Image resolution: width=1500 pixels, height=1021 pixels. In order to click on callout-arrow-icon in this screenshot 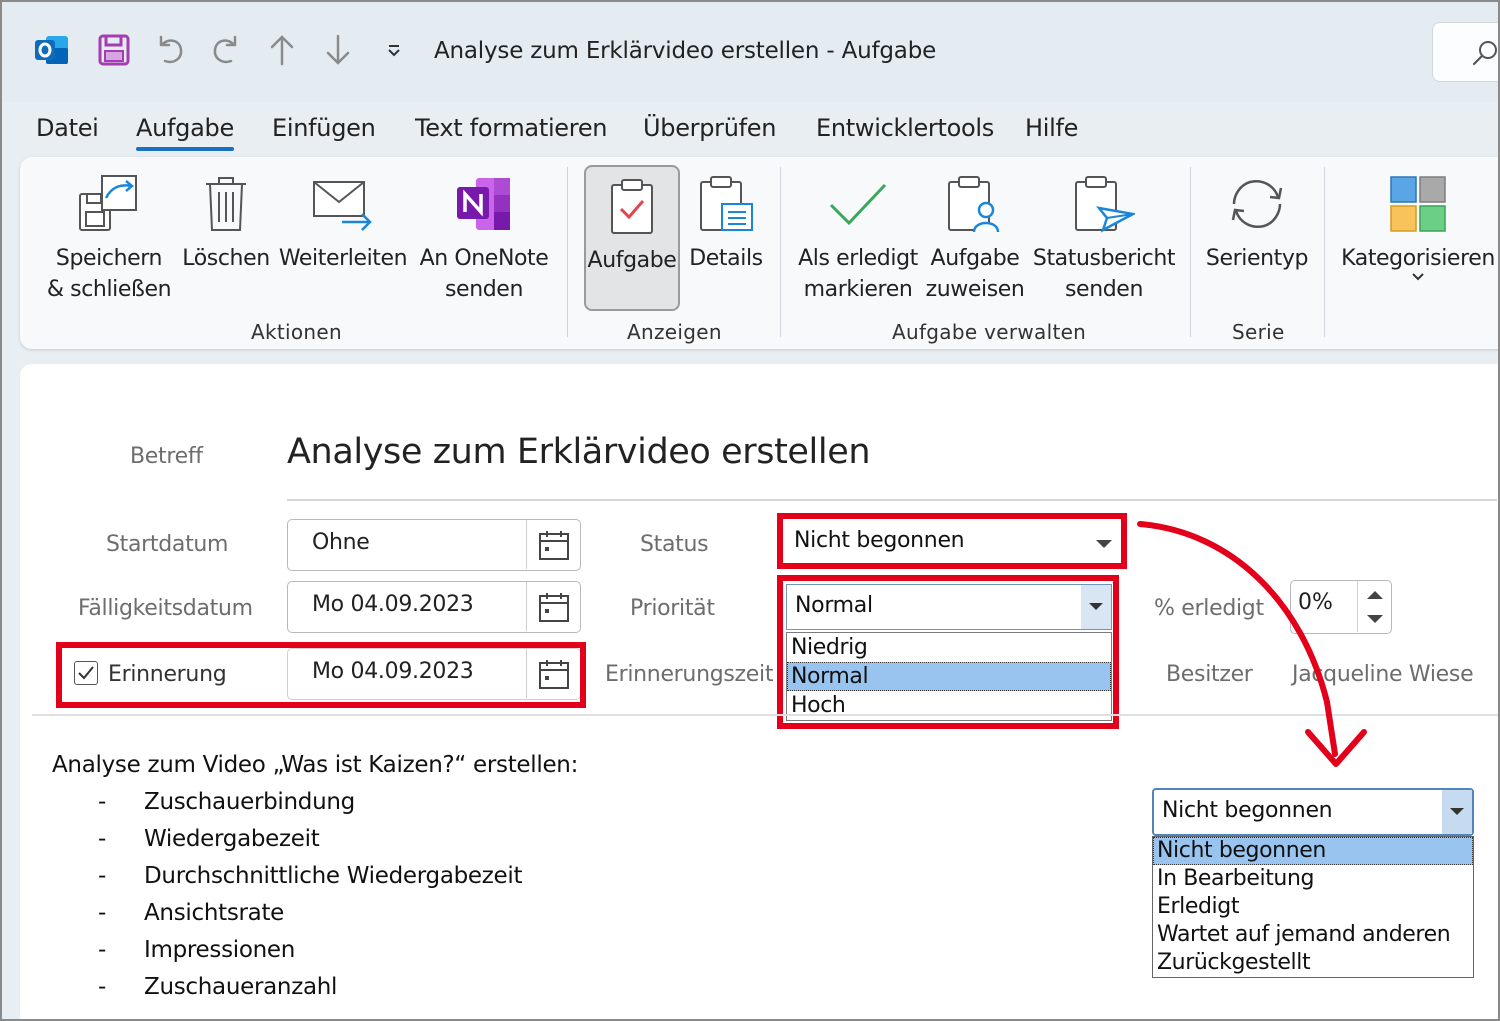, I will do `click(1252, 644)`.